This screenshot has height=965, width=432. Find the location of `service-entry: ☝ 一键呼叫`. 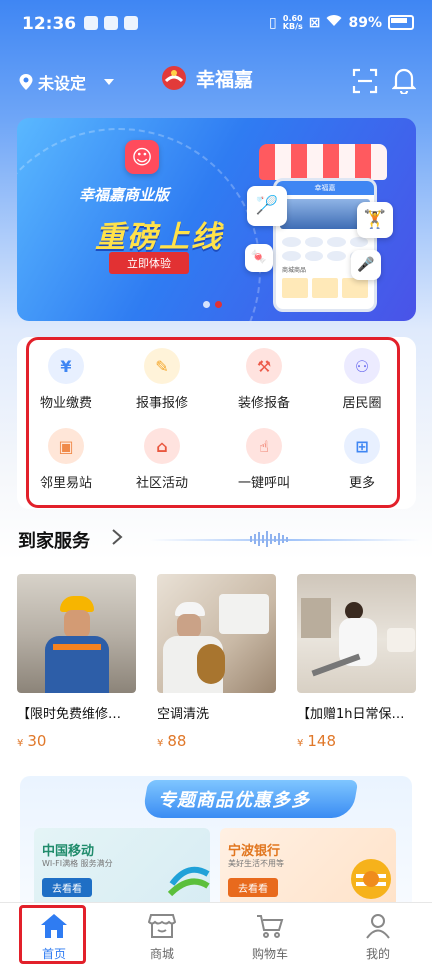

service-entry: ☝ 一键呼叫 is located at coordinates (264, 459).